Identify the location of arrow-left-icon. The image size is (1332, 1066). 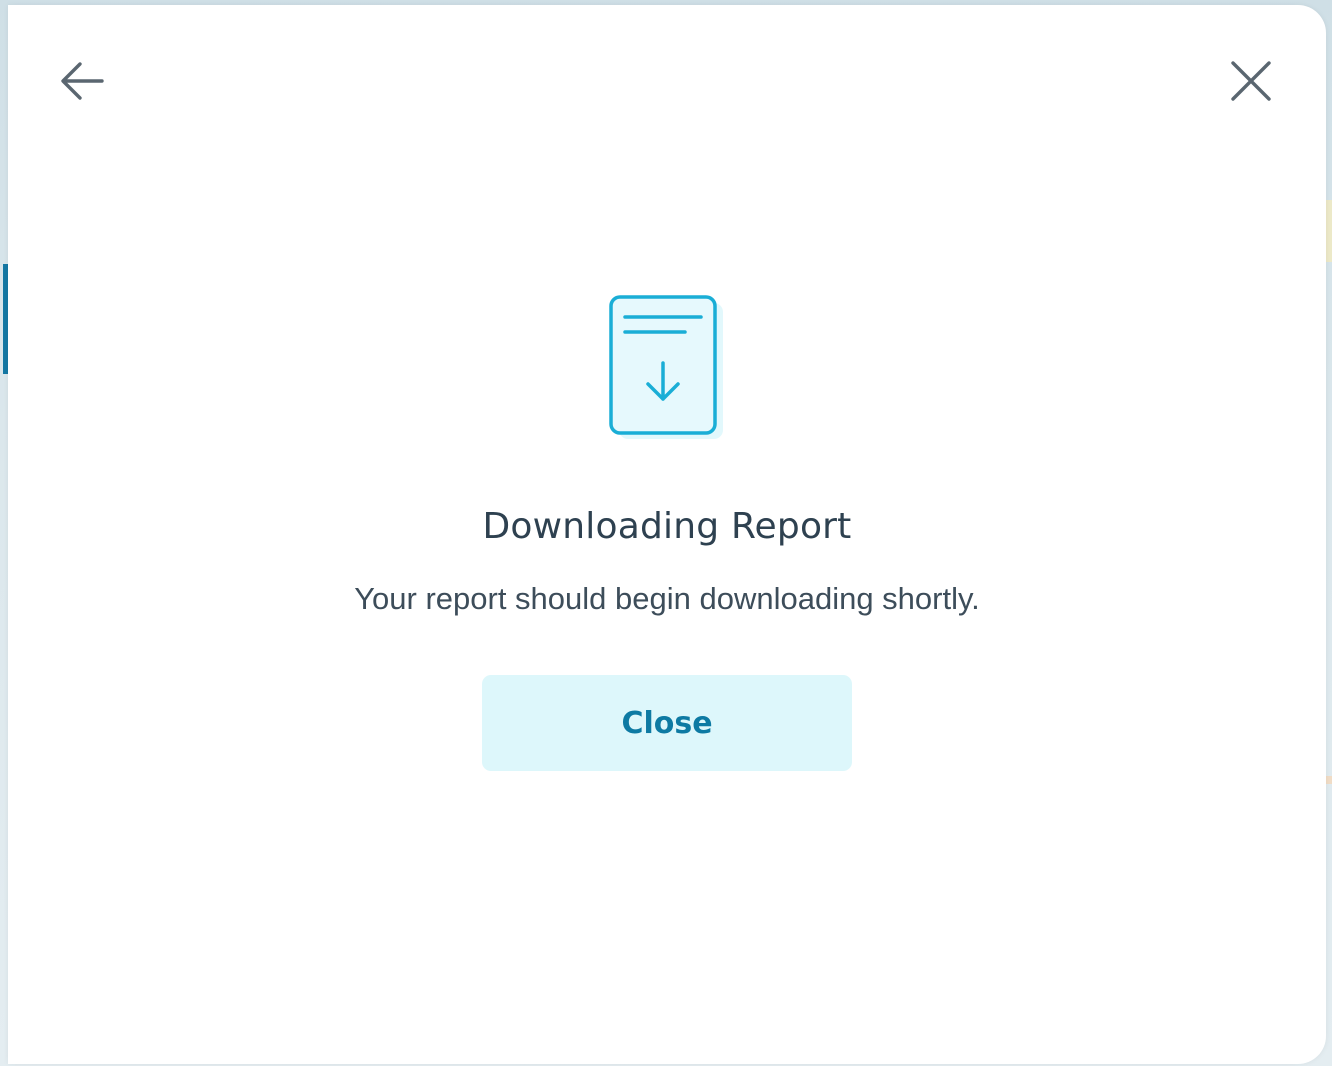
(82, 81).